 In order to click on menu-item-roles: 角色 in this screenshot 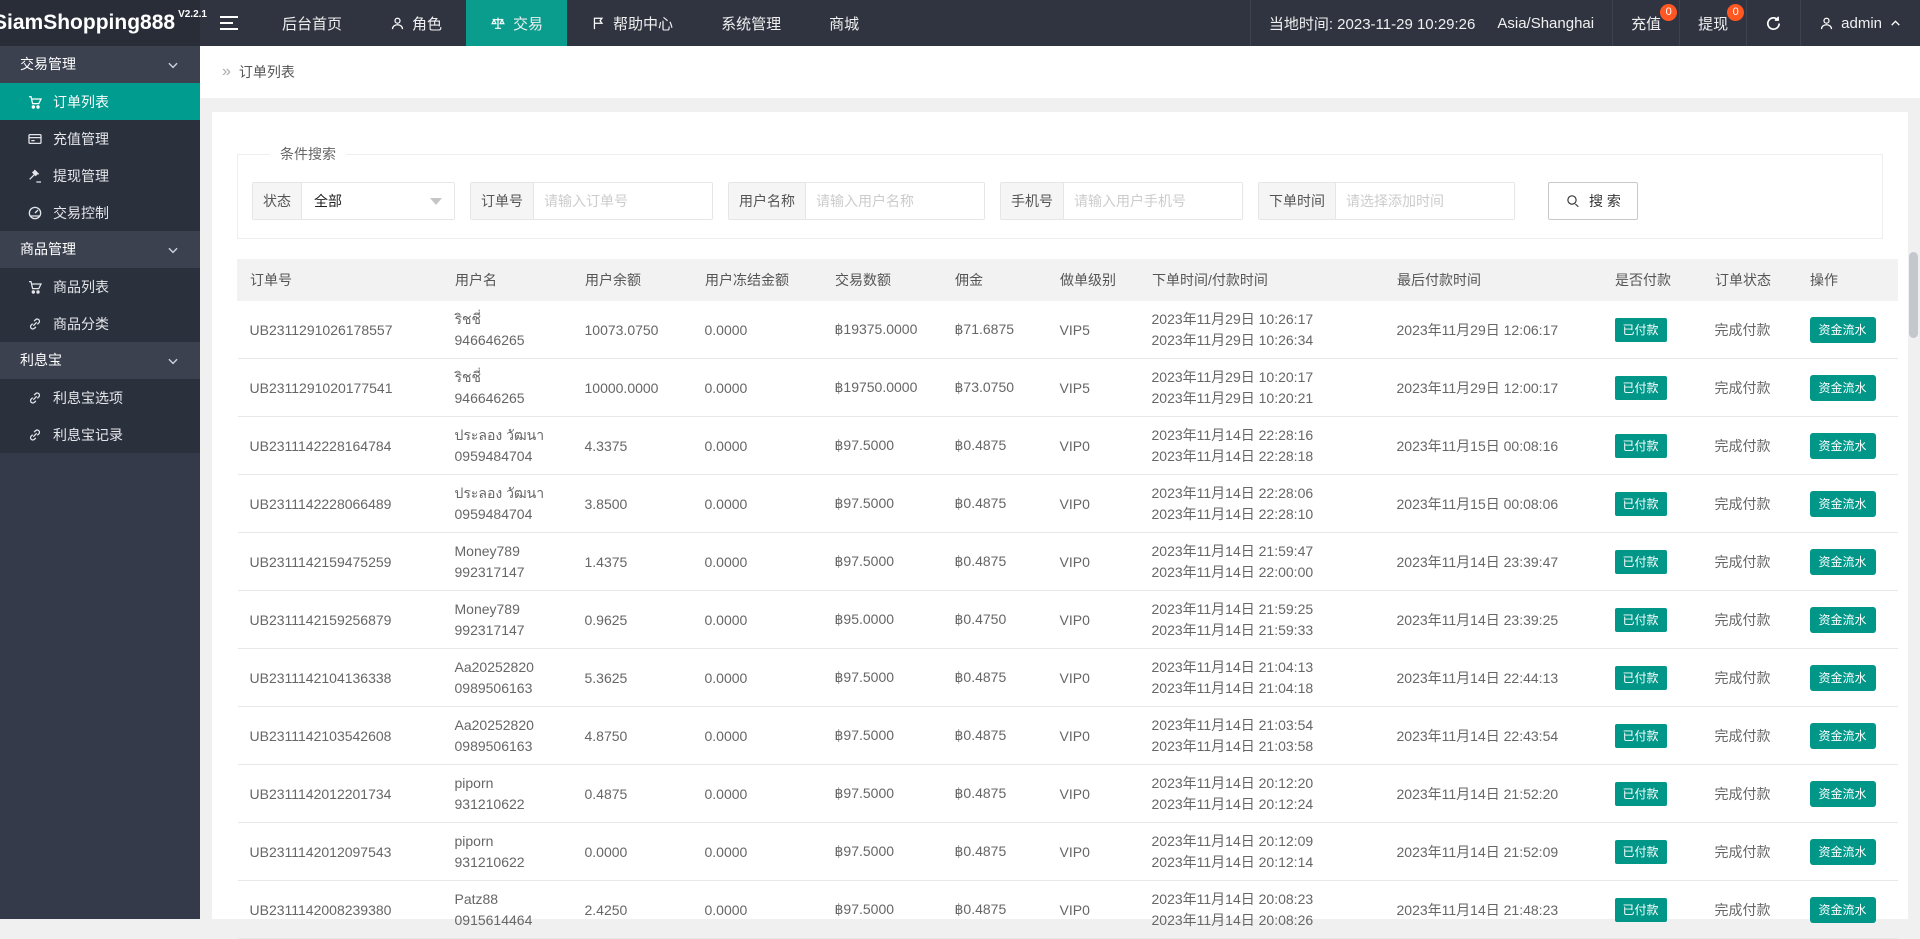, I will do `click(416, 23)`.